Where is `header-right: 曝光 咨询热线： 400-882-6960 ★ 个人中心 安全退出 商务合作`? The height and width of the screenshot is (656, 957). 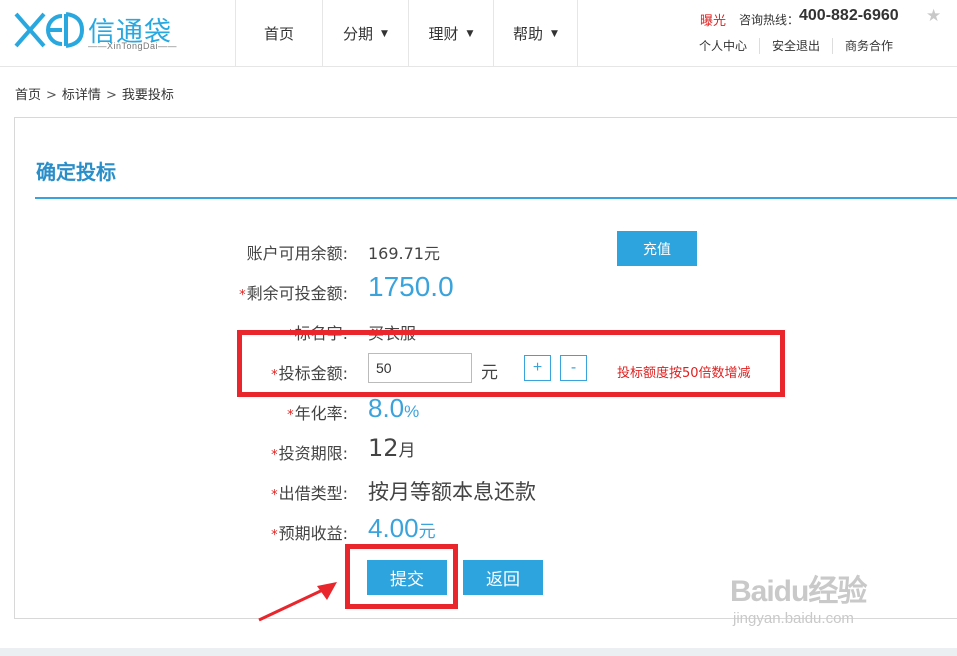 header-right: 曝光 咨询热线： 400-882-6960 ★ 个人中心 安全退出 商务合作 is located at coordinates (822, 33).